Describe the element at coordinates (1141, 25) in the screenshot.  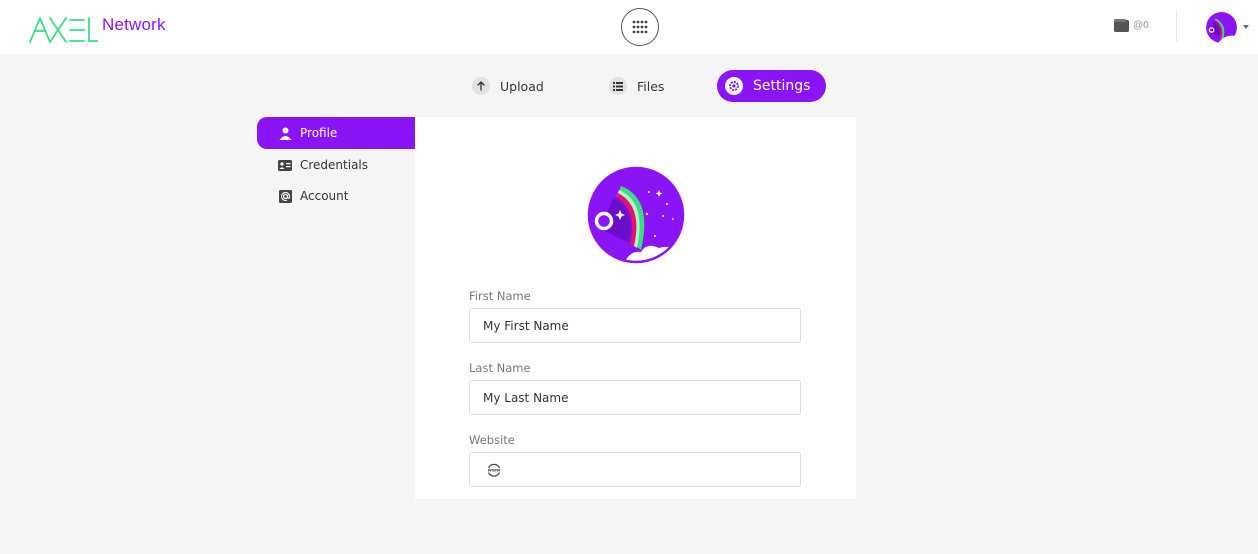
I see `wallet-amount: @0` at that location.